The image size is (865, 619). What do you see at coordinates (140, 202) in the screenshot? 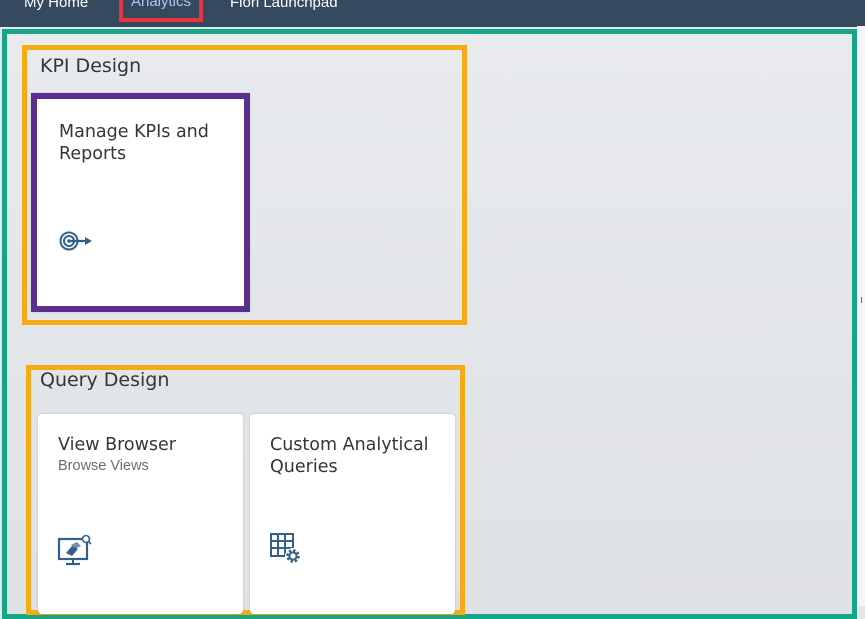
I see `tile-manage-kpis-and-reports: Manage KPIs and Reports` at bounding box center [140, 202].